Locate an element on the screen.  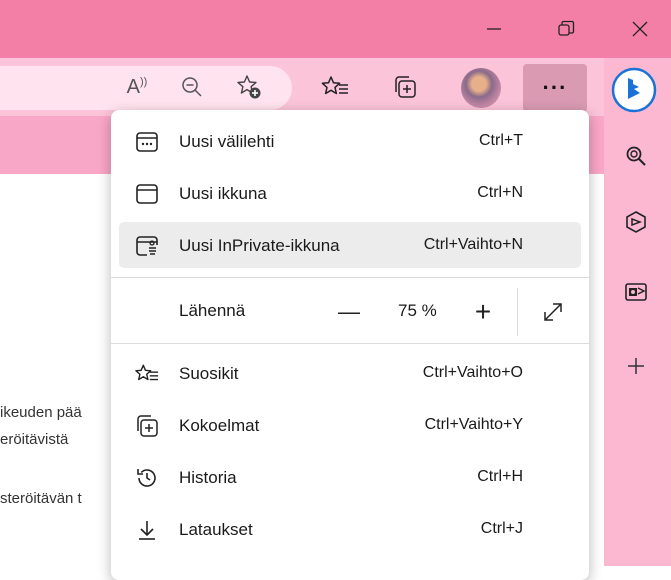
menu-item-shortcut: Ctrl+T is located at coordinates (501, 140).